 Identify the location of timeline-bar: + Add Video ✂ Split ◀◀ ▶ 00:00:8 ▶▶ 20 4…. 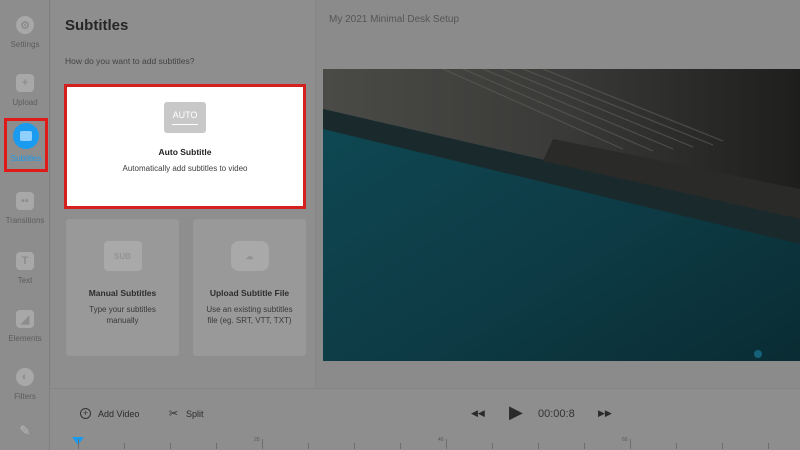
(425, 419).